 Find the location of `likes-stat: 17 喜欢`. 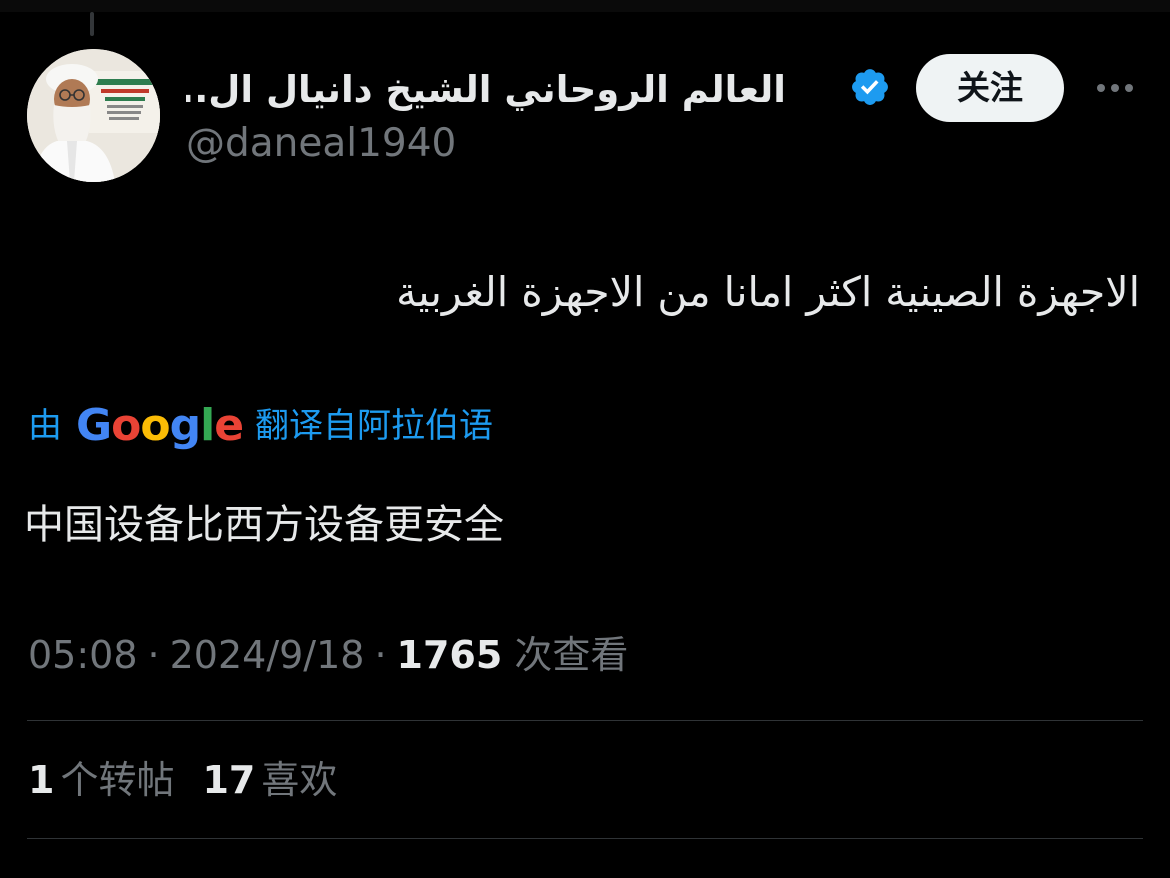

likes-stat: 17 喜欢 is located at coordinates (269, 780).